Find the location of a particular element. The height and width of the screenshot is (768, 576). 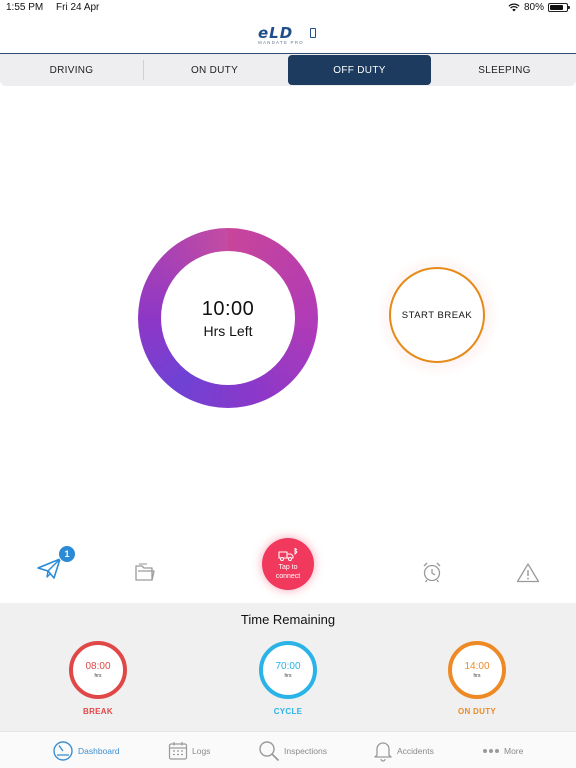

search-icon is located at coordinates (269, 751).